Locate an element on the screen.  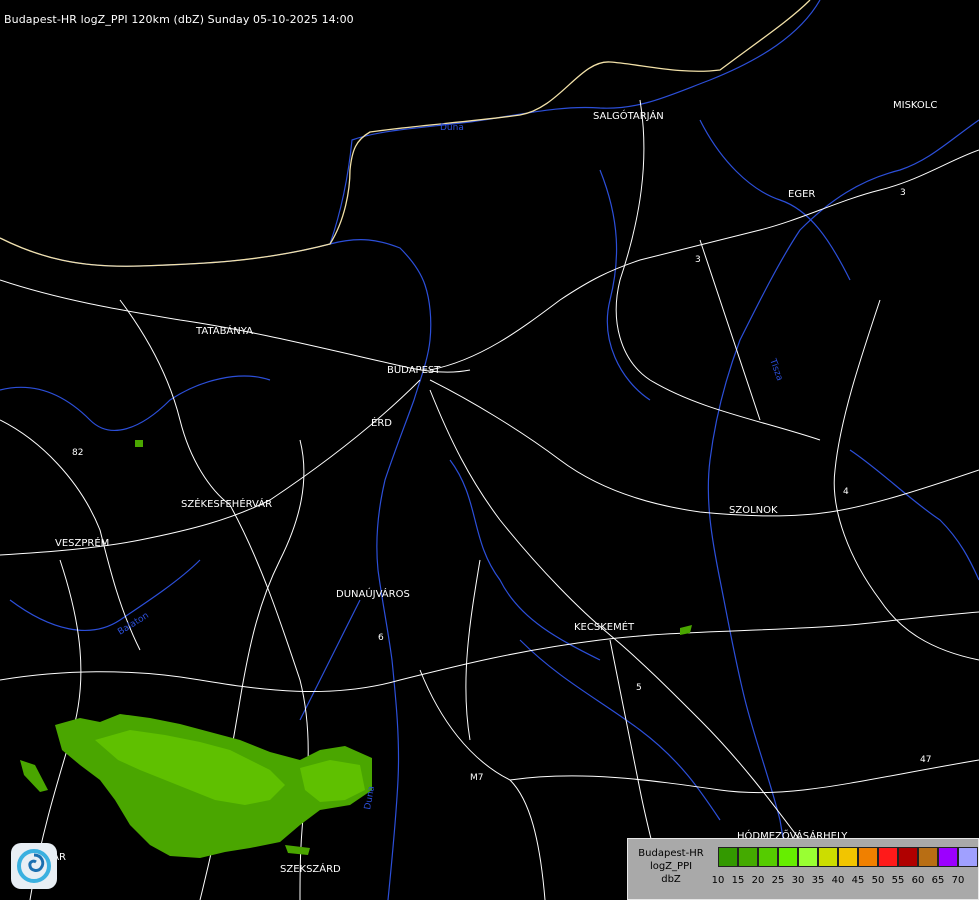
legend-product: logZ_PPI is located at coordinates (671, 866).